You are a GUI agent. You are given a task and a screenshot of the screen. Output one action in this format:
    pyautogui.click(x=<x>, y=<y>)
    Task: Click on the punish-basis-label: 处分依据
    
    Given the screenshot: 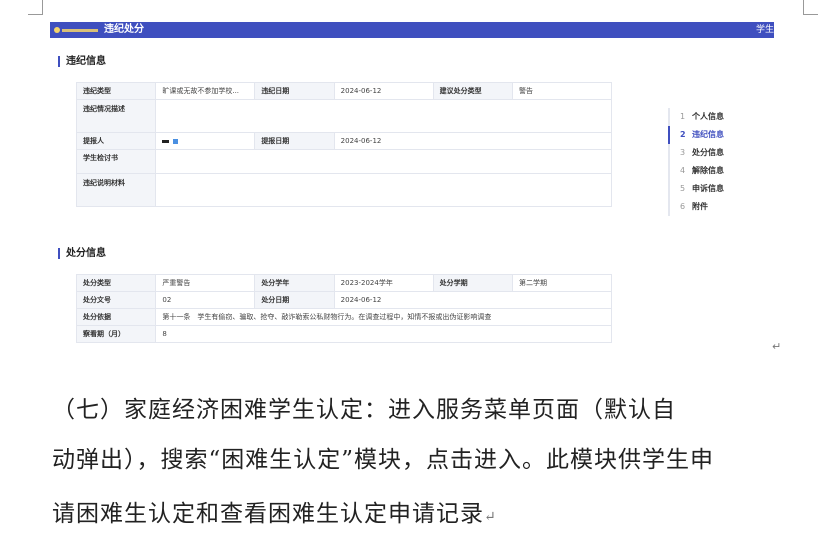 What is the action you would take?
    pyautogui.click(x=116, y=317)
    